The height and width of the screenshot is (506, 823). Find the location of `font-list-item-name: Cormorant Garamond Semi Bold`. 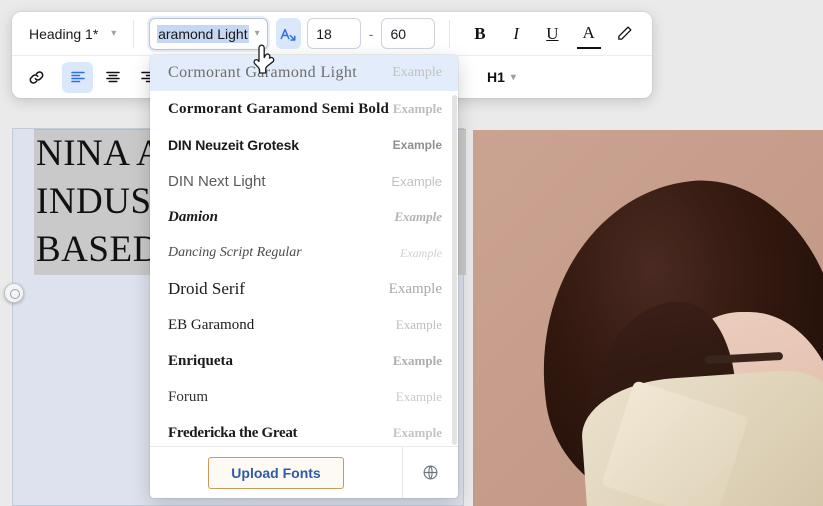

font-list-item-name: Cormorant Garamond Semi Bold is located at coordinates (279, 108).